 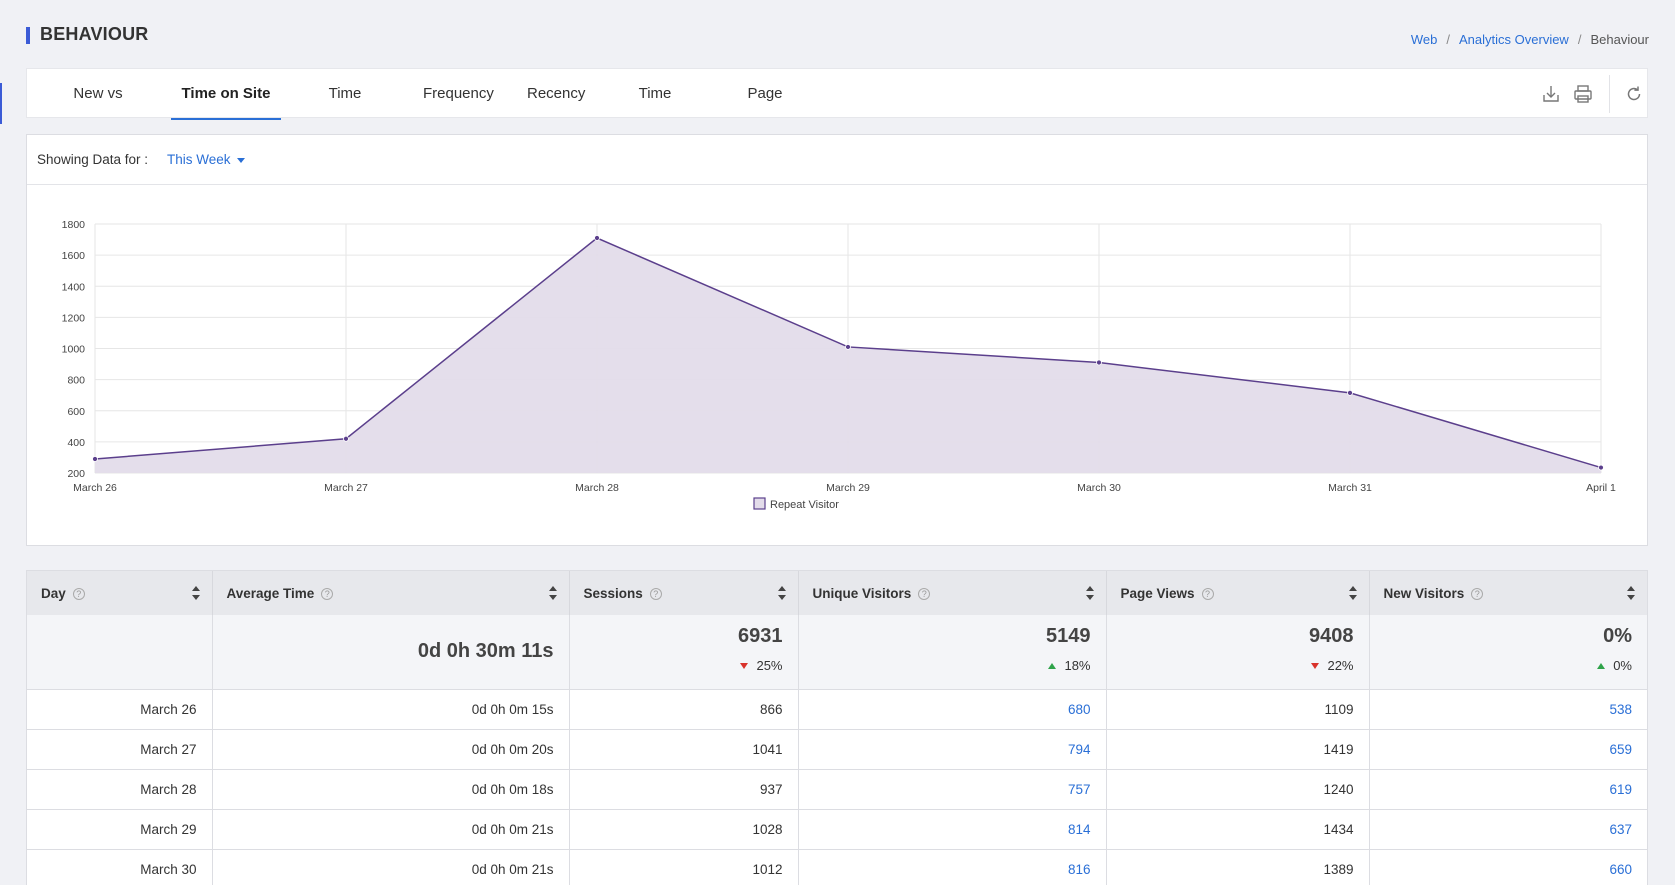 What do you see at coordinates (1514, 39) in the screenshot?
I see `breadcrumb-analytics-overview: Analytics Overview` at bounding box center [1514, 39].